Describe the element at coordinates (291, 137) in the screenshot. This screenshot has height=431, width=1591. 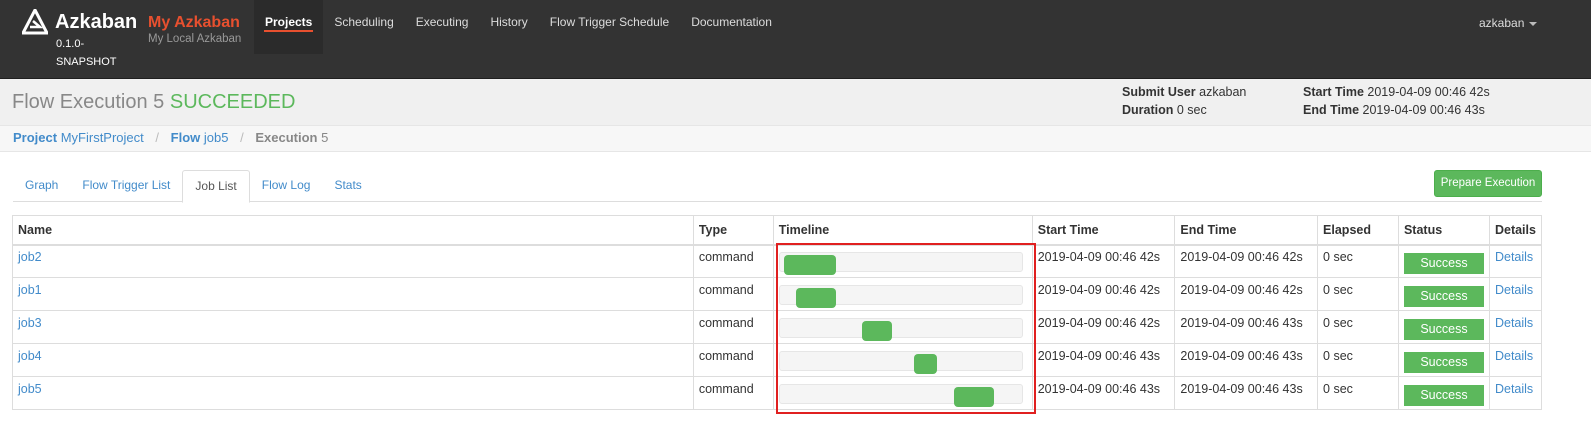
I see `breadcrumb-execution: Execution 5` at that location.